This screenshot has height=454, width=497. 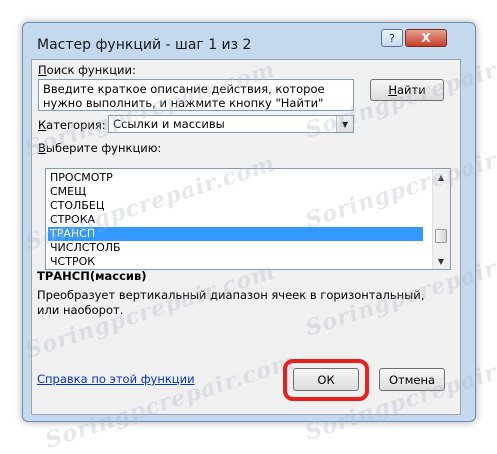 What do you see at coordinates (344, 124) in the screenshot?
I see `chevron-down-icon: ▼` at bounding box center [344, 124].